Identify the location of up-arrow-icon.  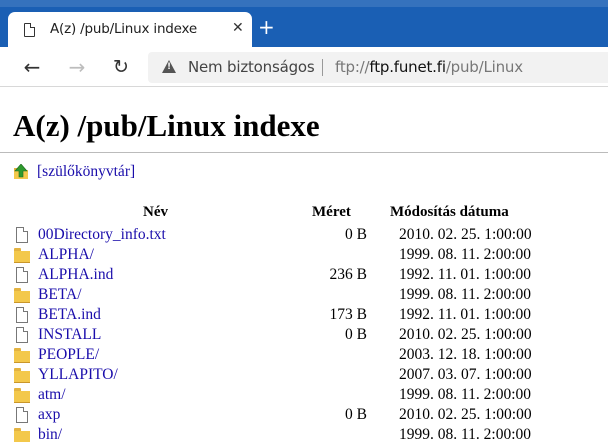
(21, 171).